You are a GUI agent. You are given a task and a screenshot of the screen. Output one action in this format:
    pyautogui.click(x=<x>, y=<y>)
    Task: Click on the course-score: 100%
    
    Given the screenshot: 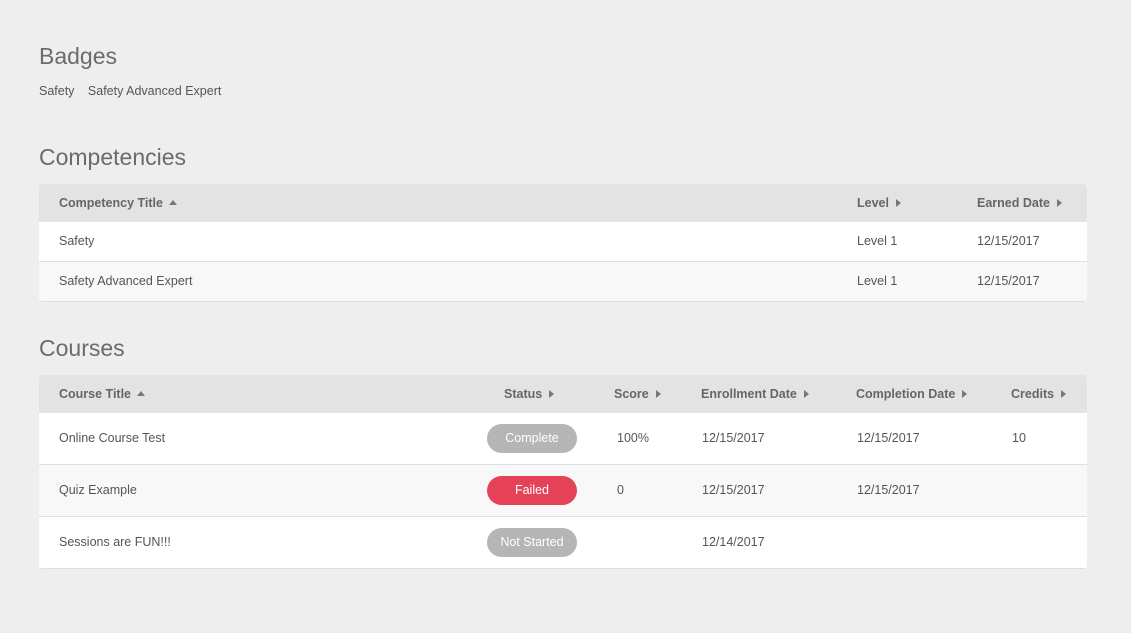 What is the action you would take?
    pyautogui.click(x=633, y=438)
    